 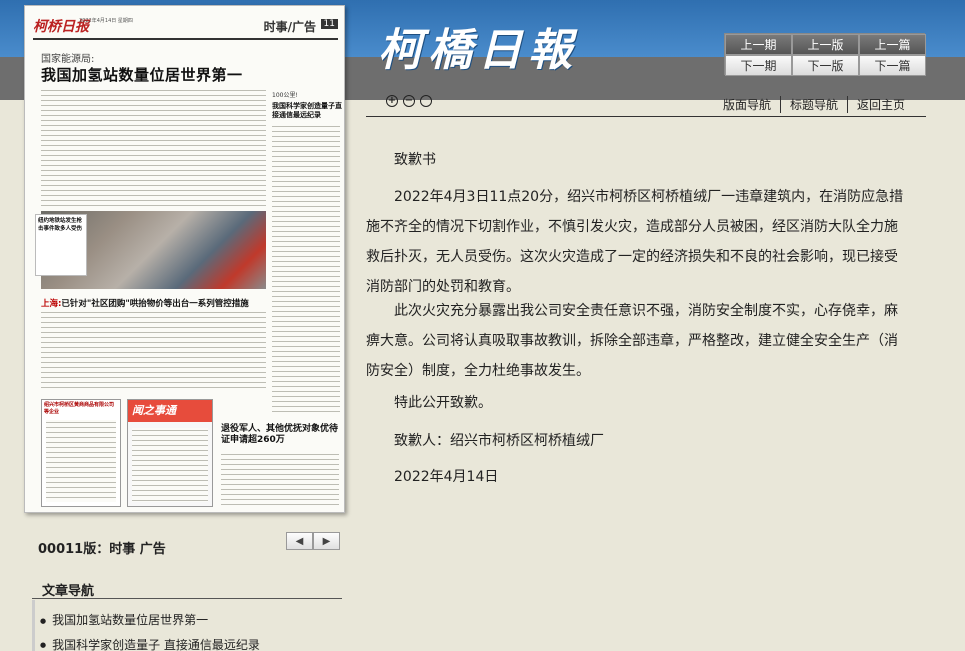 I want to click on article-nav-item: 我国科学家创造量子 直接通信最远纪录, so click(x=150, y=642).